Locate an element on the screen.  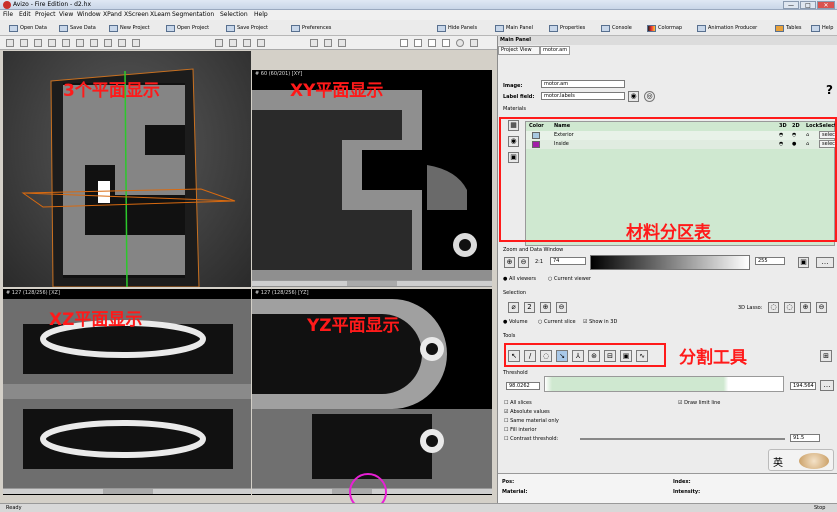
contrast-slider is located at coordinates (682, 439).